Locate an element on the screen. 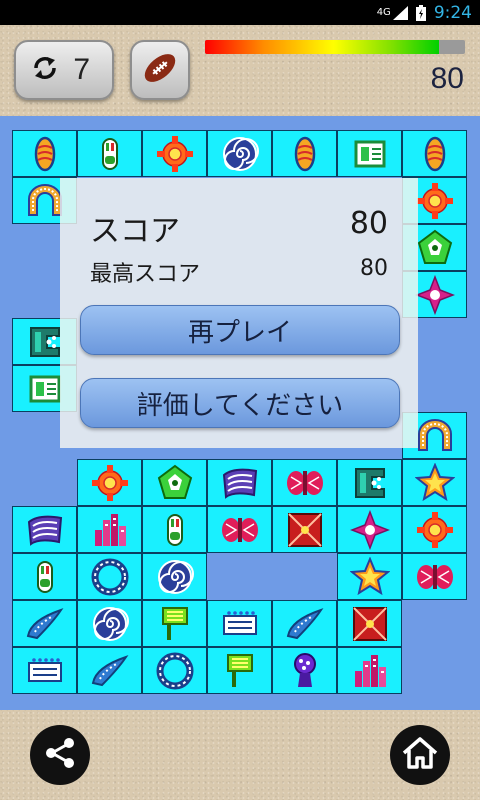 Image resolution: width=480 pixels, height=800 pixels. share-icon is located at coordinates (60, 755).